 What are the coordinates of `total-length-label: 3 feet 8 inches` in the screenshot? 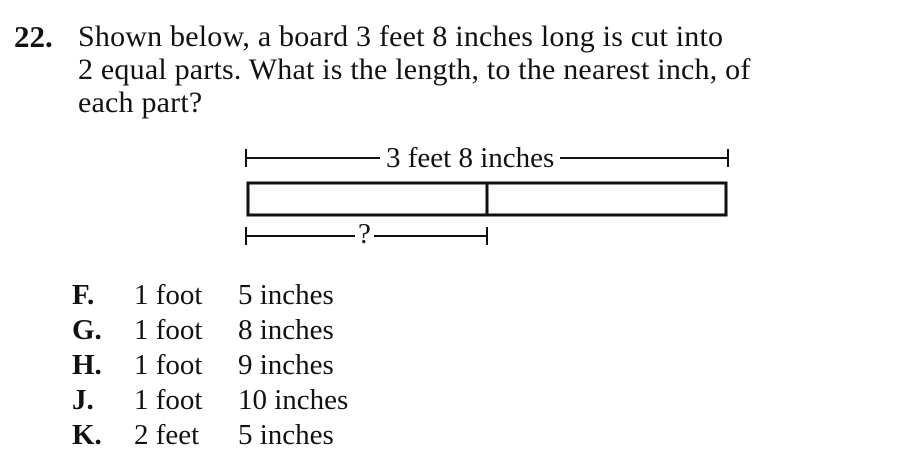 It's located at (470, 158).